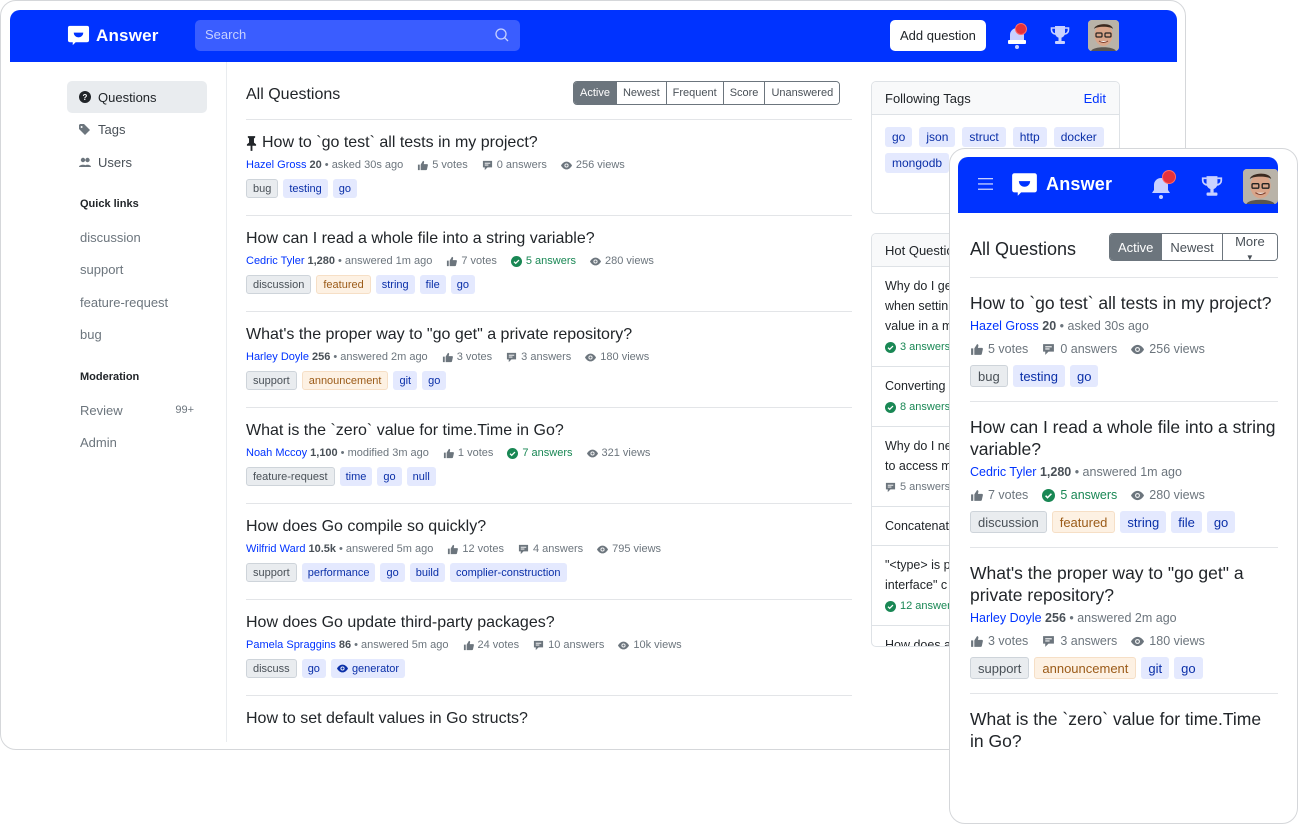 The image size is (1298, 824). Describe the element at coordinates (1078, 137) in the screenshot. I see `tag-docker: docker` at that location.